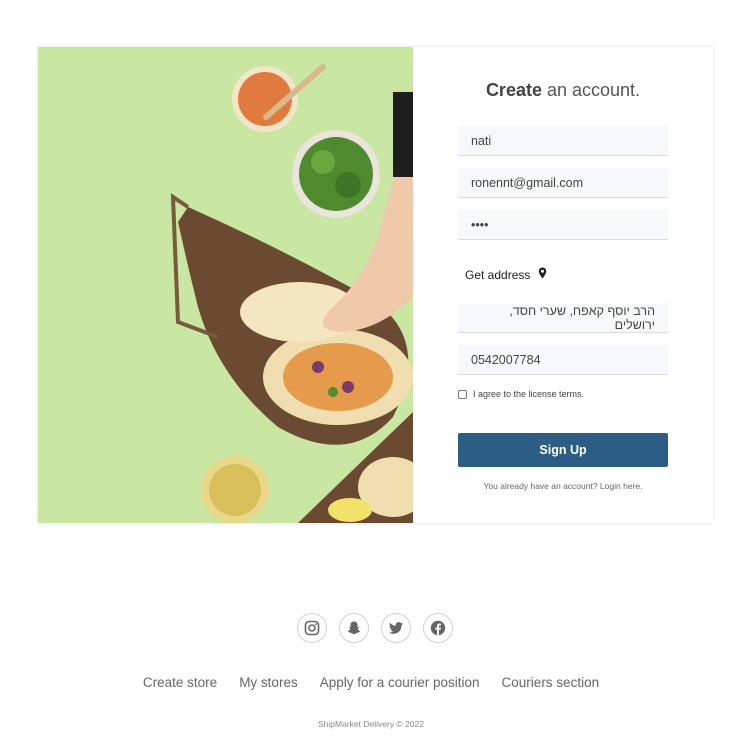 The height and width of the screenshot is (743, 742). What do you see at coordinates (396, 628) in the screenshot?
I see `twitter-icon` at bounding box center [396, 628].